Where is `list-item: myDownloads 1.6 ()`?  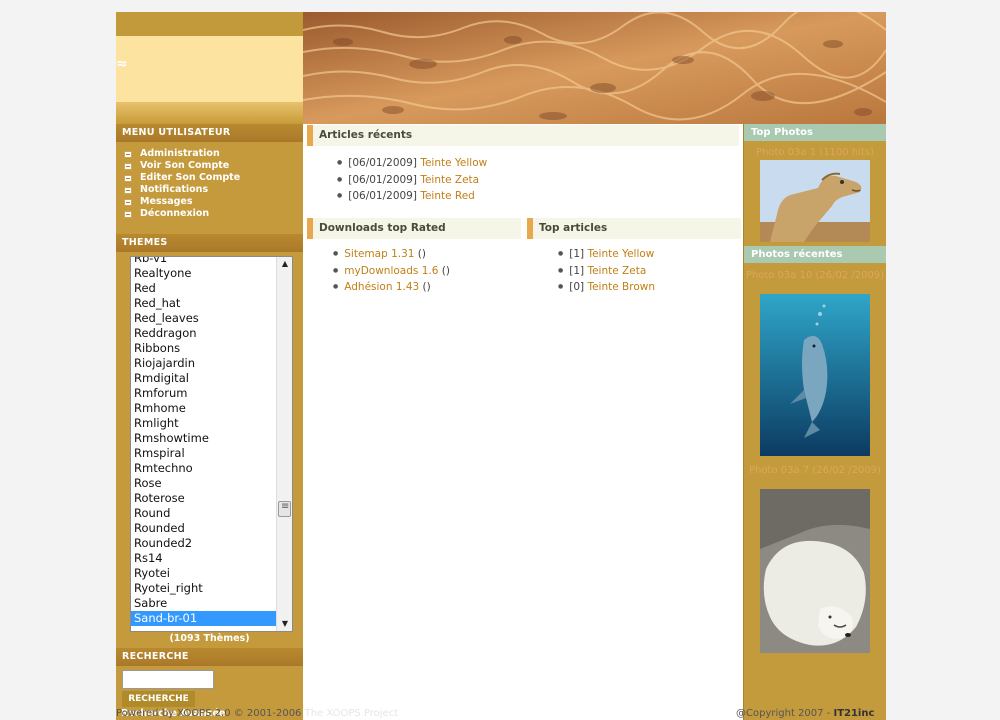 list-item: myDownloads 1.6 () is located at coordinates (391, 271).